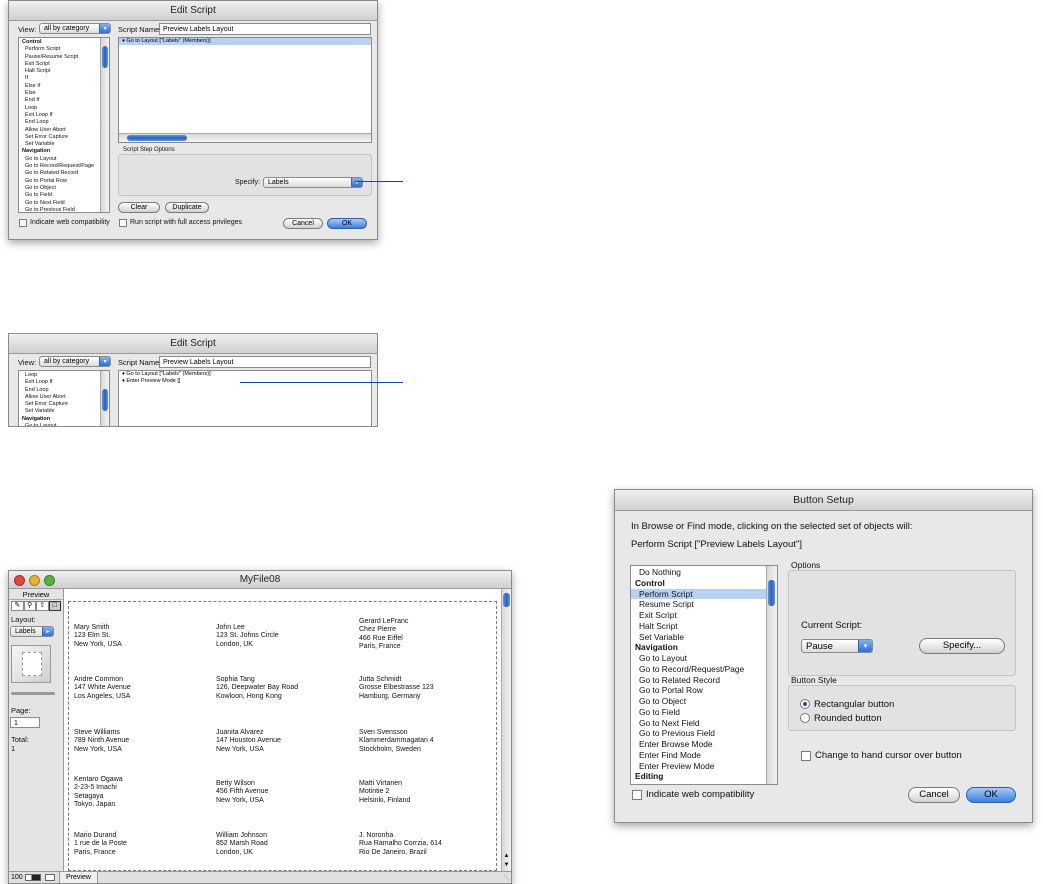 Image resolution: width=1043 pixels, height=884 pixels. I want to click on script-line: ♦ Go to Layout ["Labels" (Members)], so click(245, 374).